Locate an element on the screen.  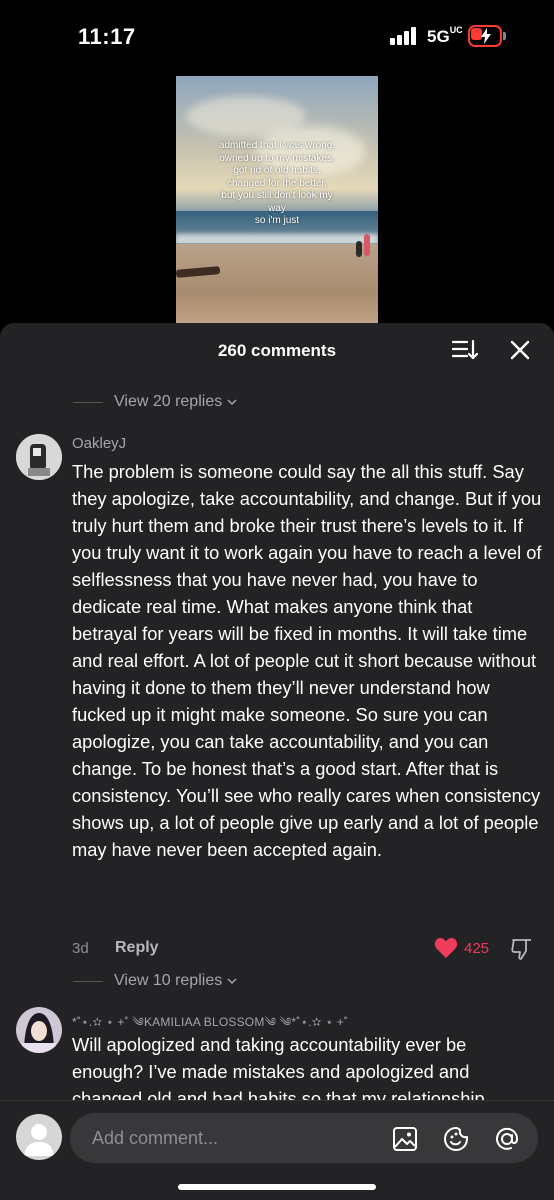
comment-input is located at coordinates (237, 1138).